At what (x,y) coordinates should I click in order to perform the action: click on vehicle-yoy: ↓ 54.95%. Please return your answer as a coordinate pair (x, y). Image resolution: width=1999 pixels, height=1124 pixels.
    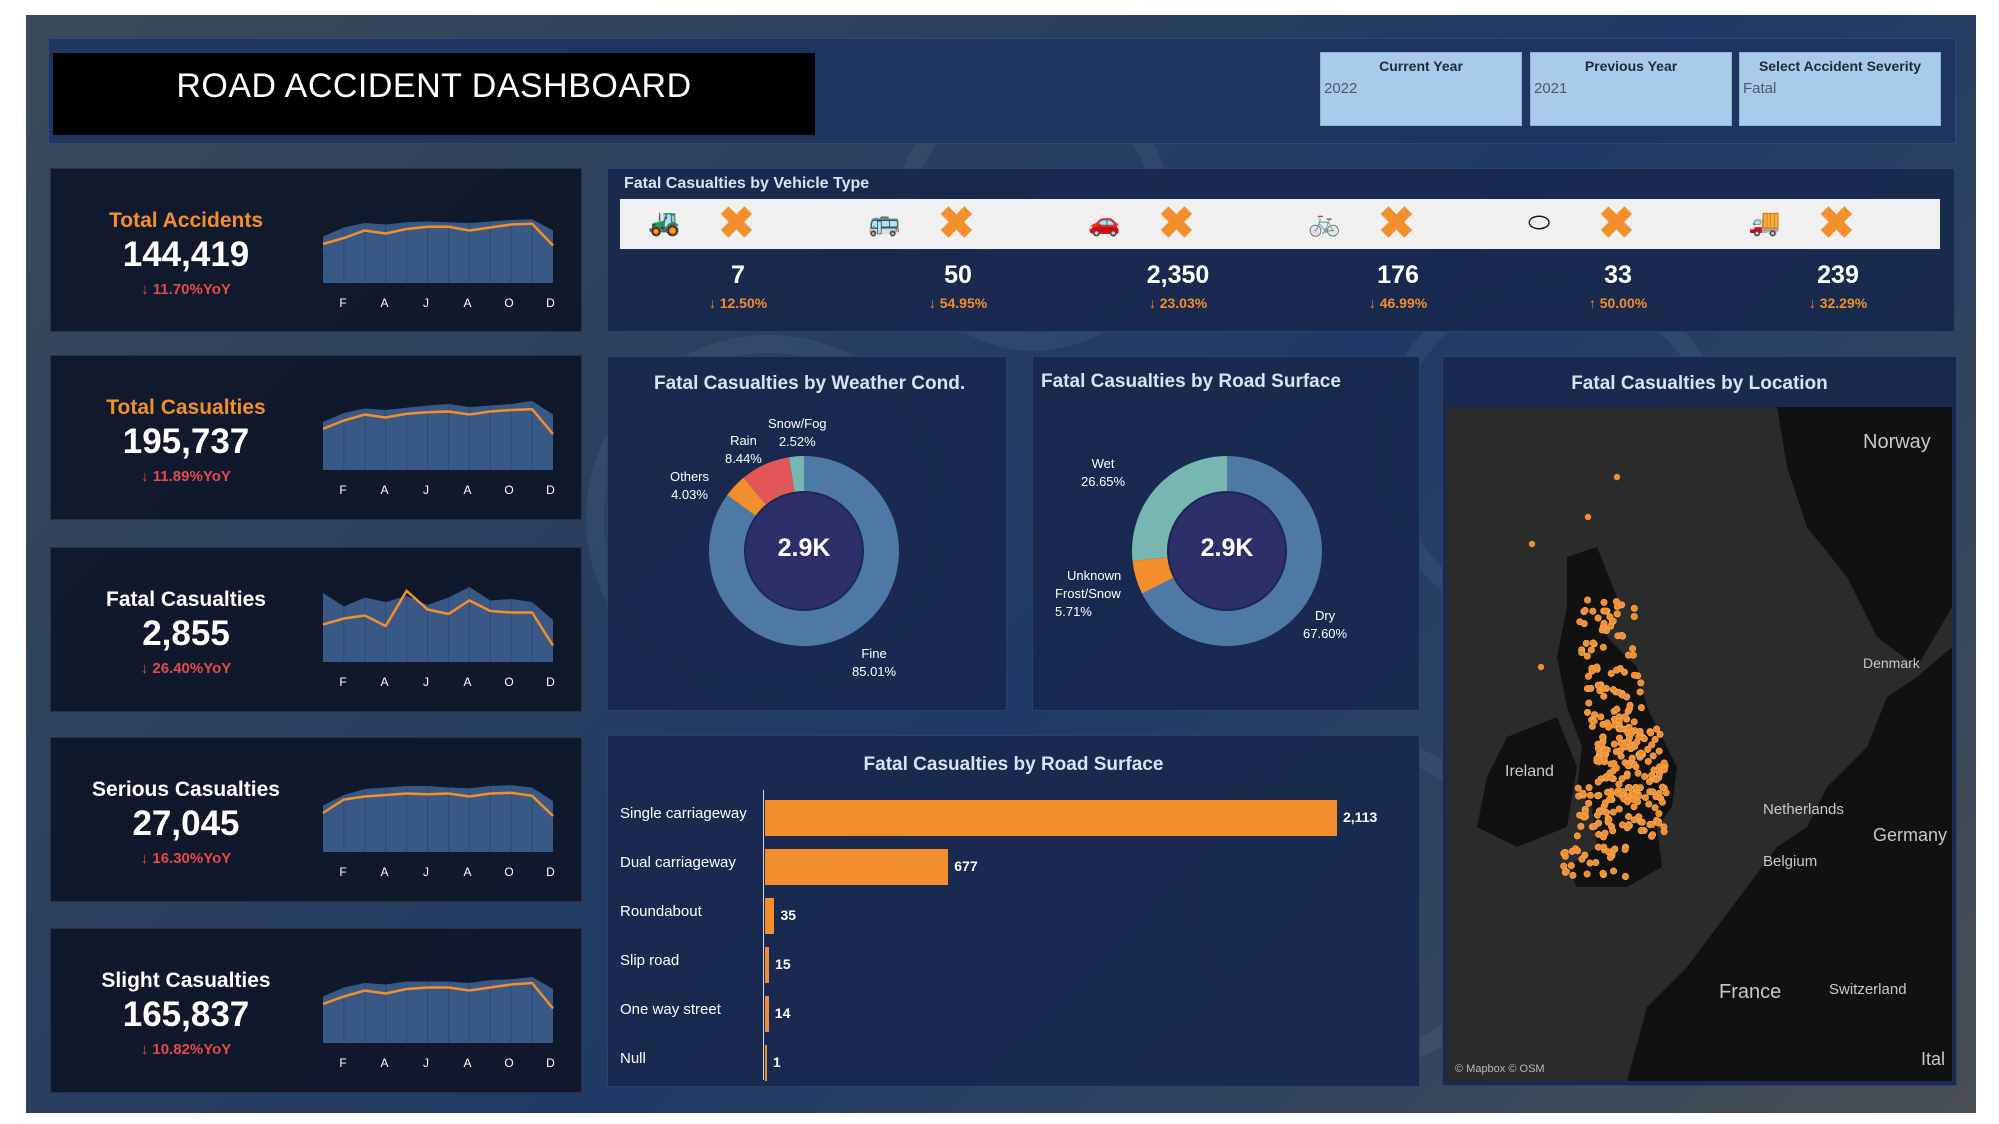
    Looking at the image, I should click on (958, 303).